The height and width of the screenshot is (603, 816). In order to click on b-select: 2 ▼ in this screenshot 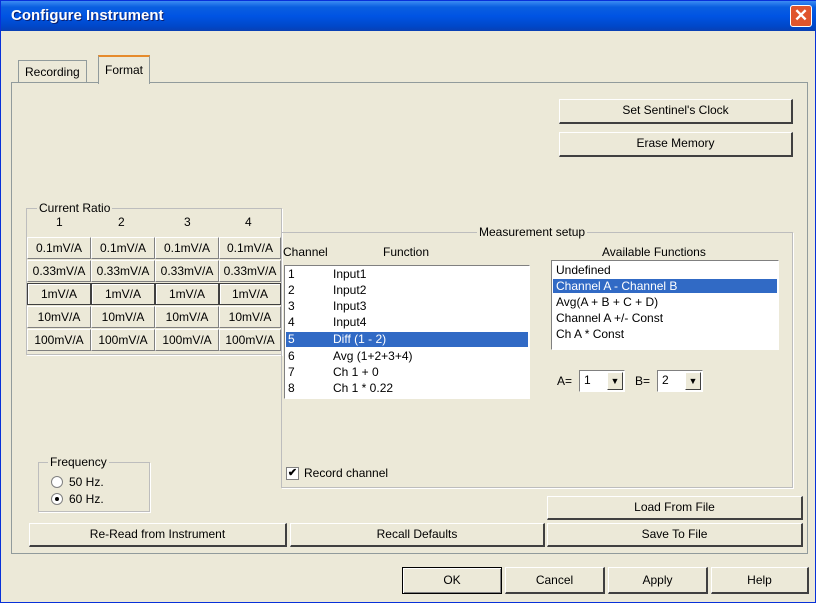, I will do `click(680, 381)`.